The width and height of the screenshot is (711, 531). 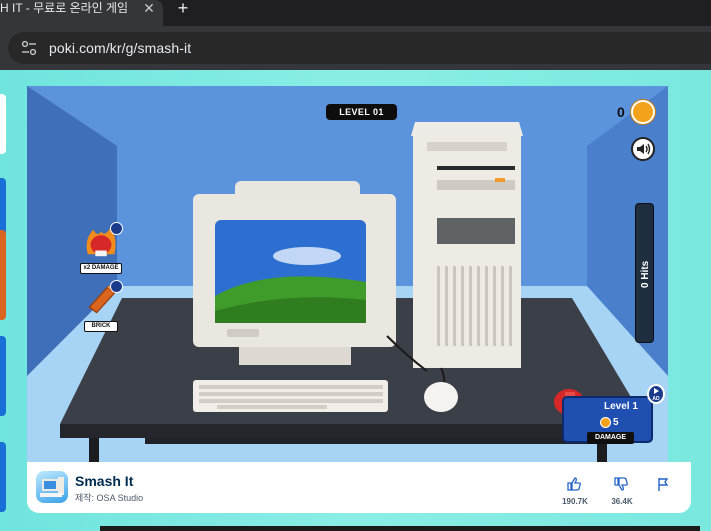 I want to click on browser-tab: H IT - 무료로 온라인 게임 ✕, so click(x=81, y=13).